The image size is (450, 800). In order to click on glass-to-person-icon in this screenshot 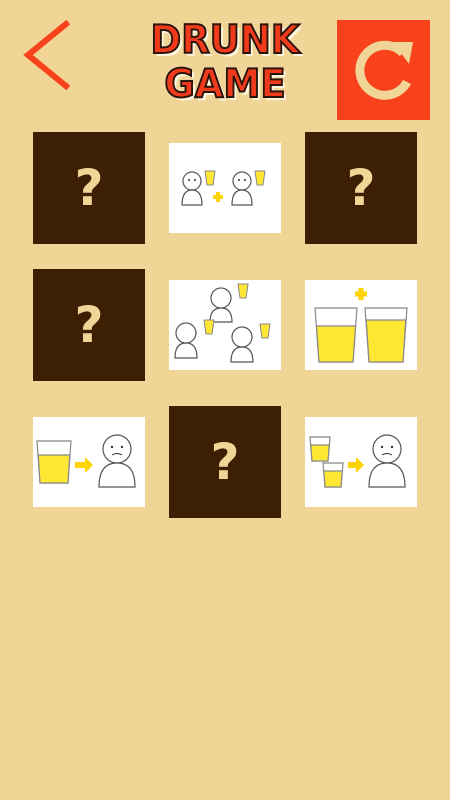, I will do `click(86, 461)`.